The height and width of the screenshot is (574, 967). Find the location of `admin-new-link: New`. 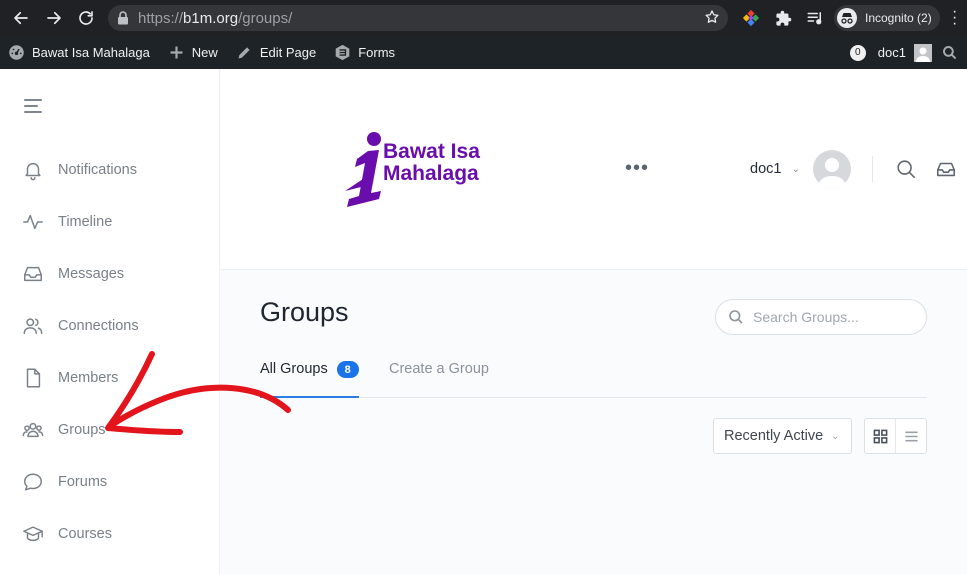

admin-new-link: New is located at coordinates (193, 52).